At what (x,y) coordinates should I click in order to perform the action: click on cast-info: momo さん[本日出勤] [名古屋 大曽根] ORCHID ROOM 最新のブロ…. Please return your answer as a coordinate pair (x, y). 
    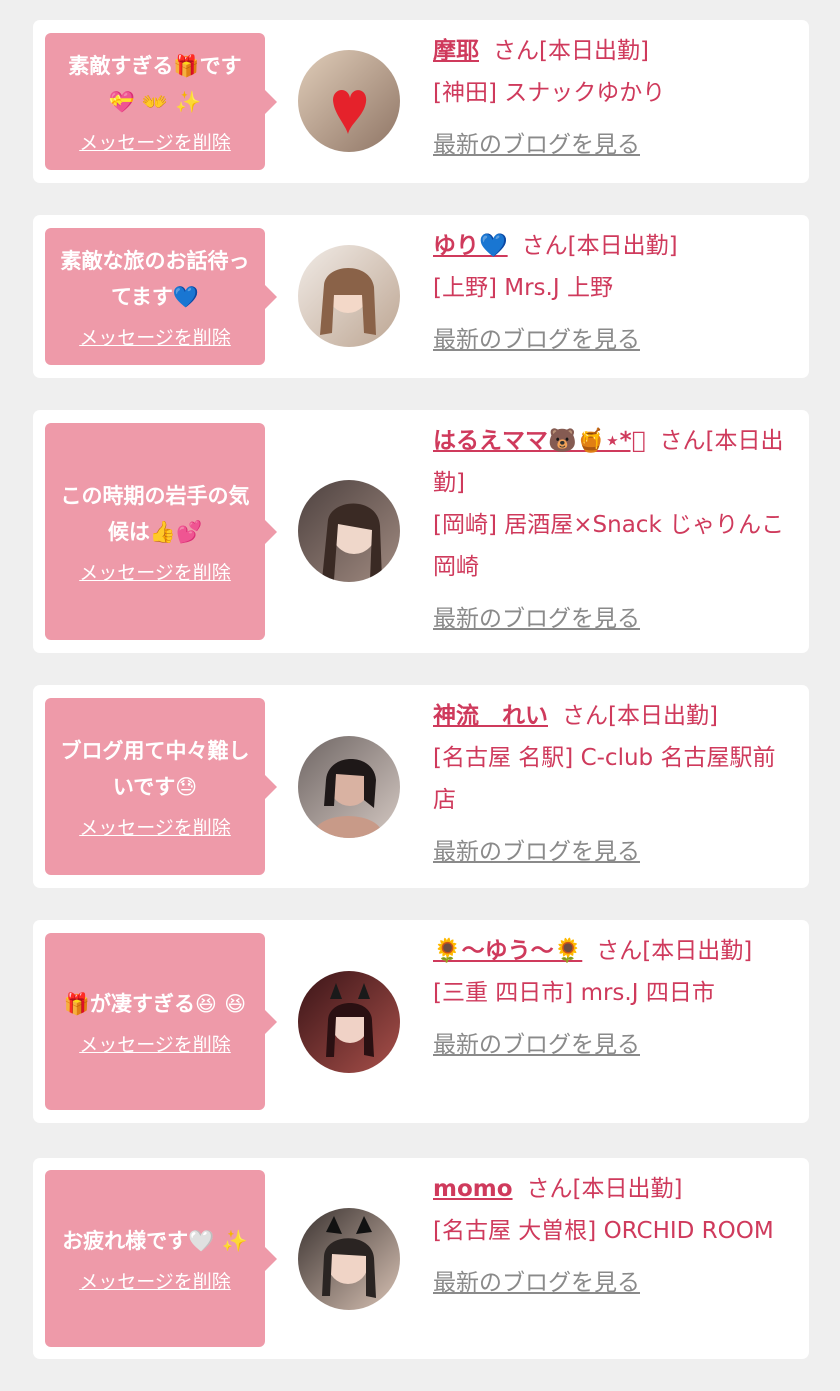
    Looking at the image, I should click on (613, 1236).